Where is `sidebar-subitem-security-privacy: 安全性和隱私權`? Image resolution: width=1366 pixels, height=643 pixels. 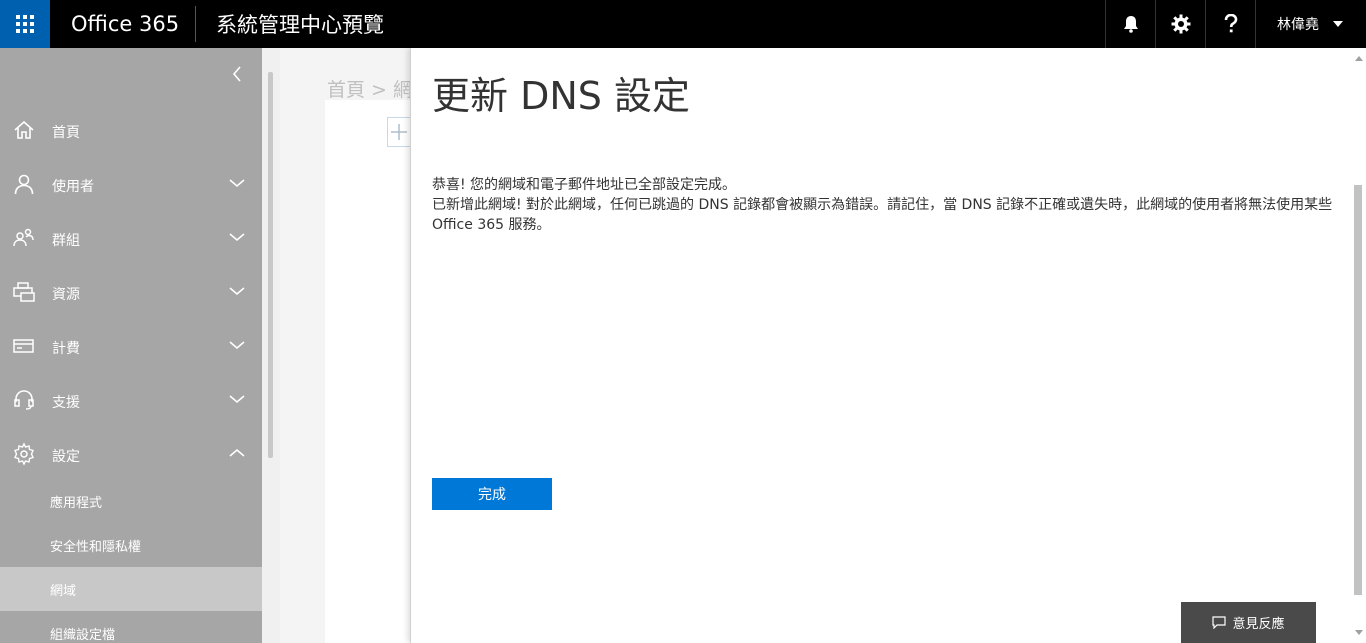 sidebar-subitem-security-privacy: 安全性和隱私權 is located at coordinates (131, 545).